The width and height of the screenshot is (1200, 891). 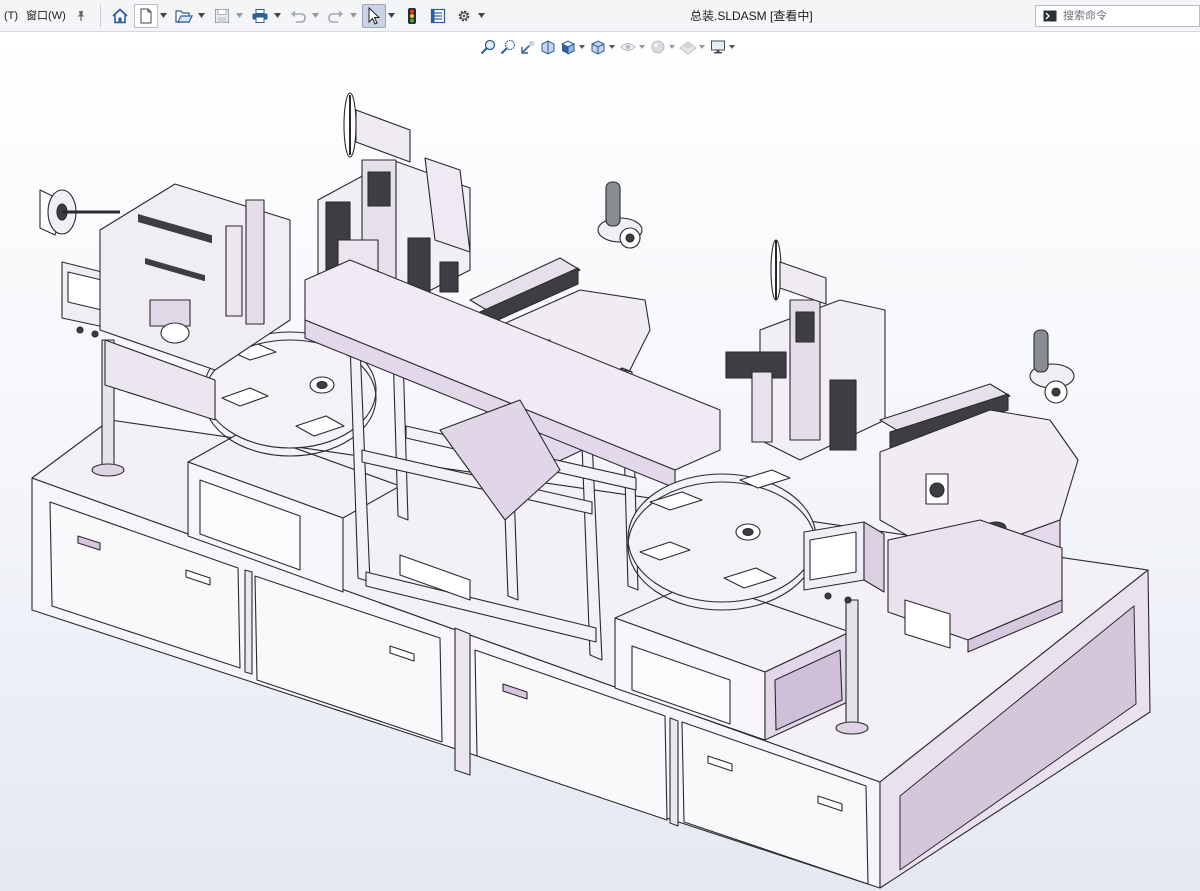 I want to click on zoom-to-area-icon, so click(x=508, y=47).